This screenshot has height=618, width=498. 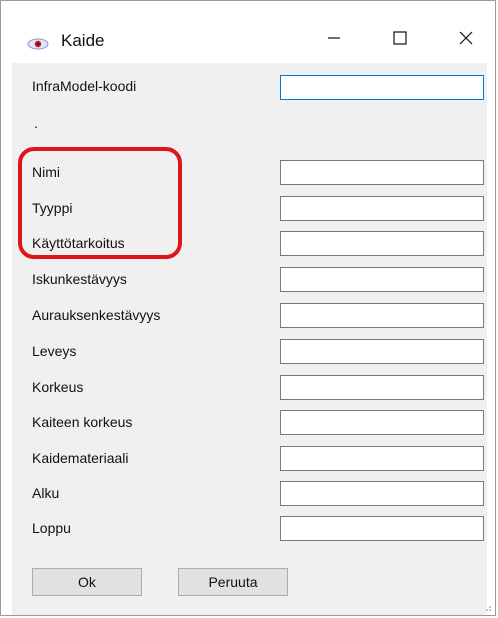 What do you see at coordinates (83, 40) in the screenshot?
I see `window-title: Kaide` at bounding box center [83, 40].